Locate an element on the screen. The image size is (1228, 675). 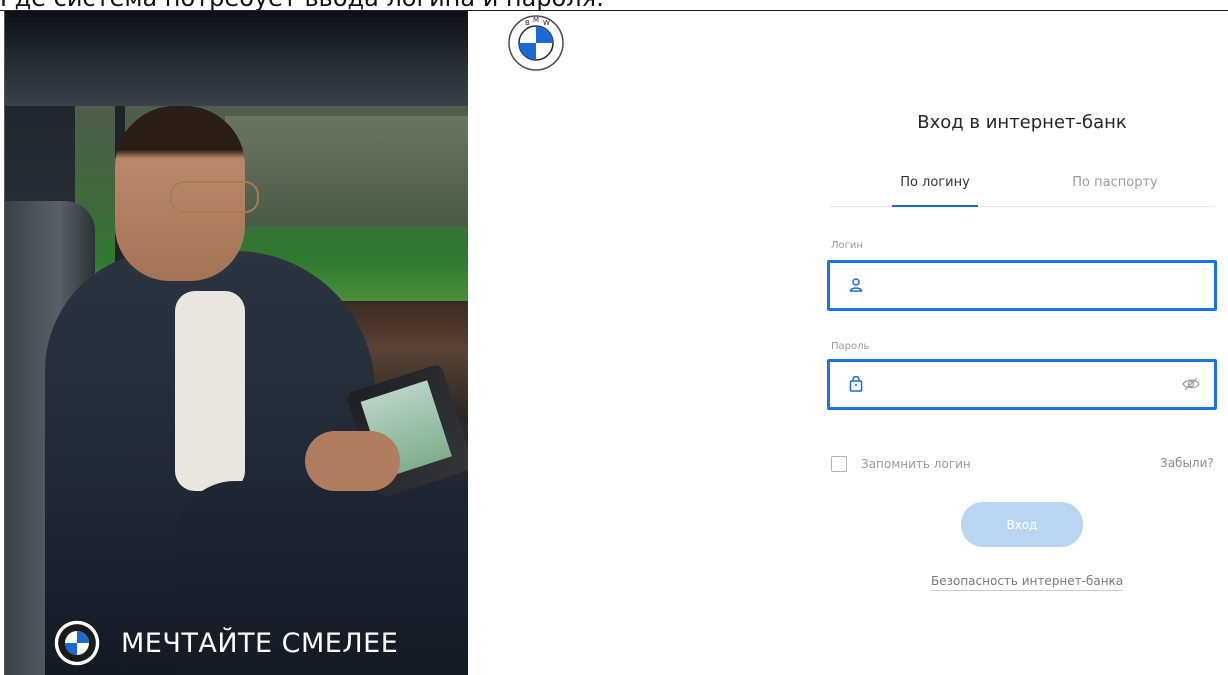
eye-off-icon is located at coordinates (1191, 384).